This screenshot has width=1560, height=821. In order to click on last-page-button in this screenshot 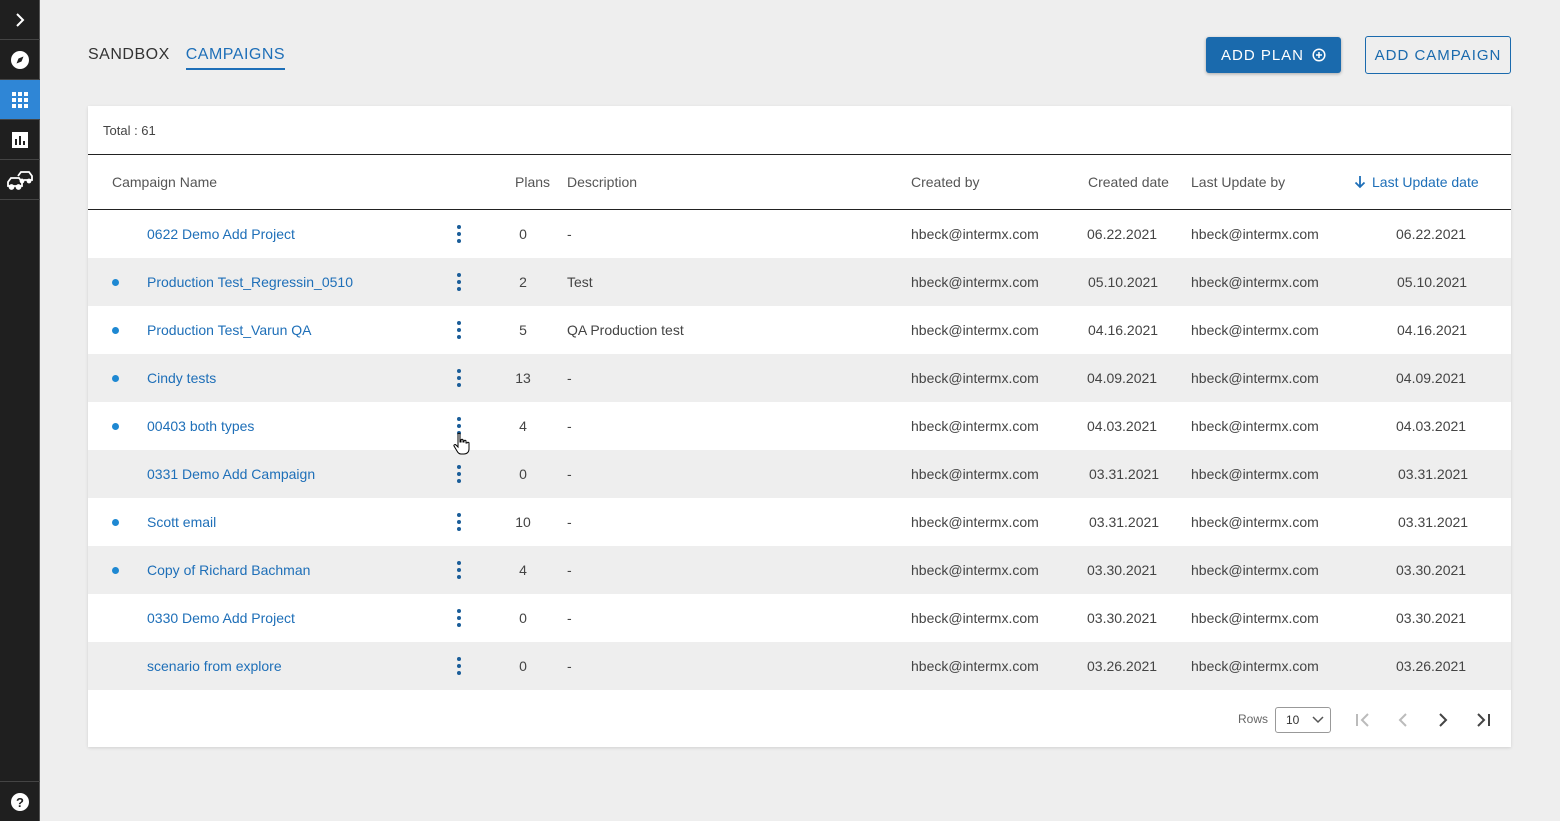, I will do `click(1483, 720)`.